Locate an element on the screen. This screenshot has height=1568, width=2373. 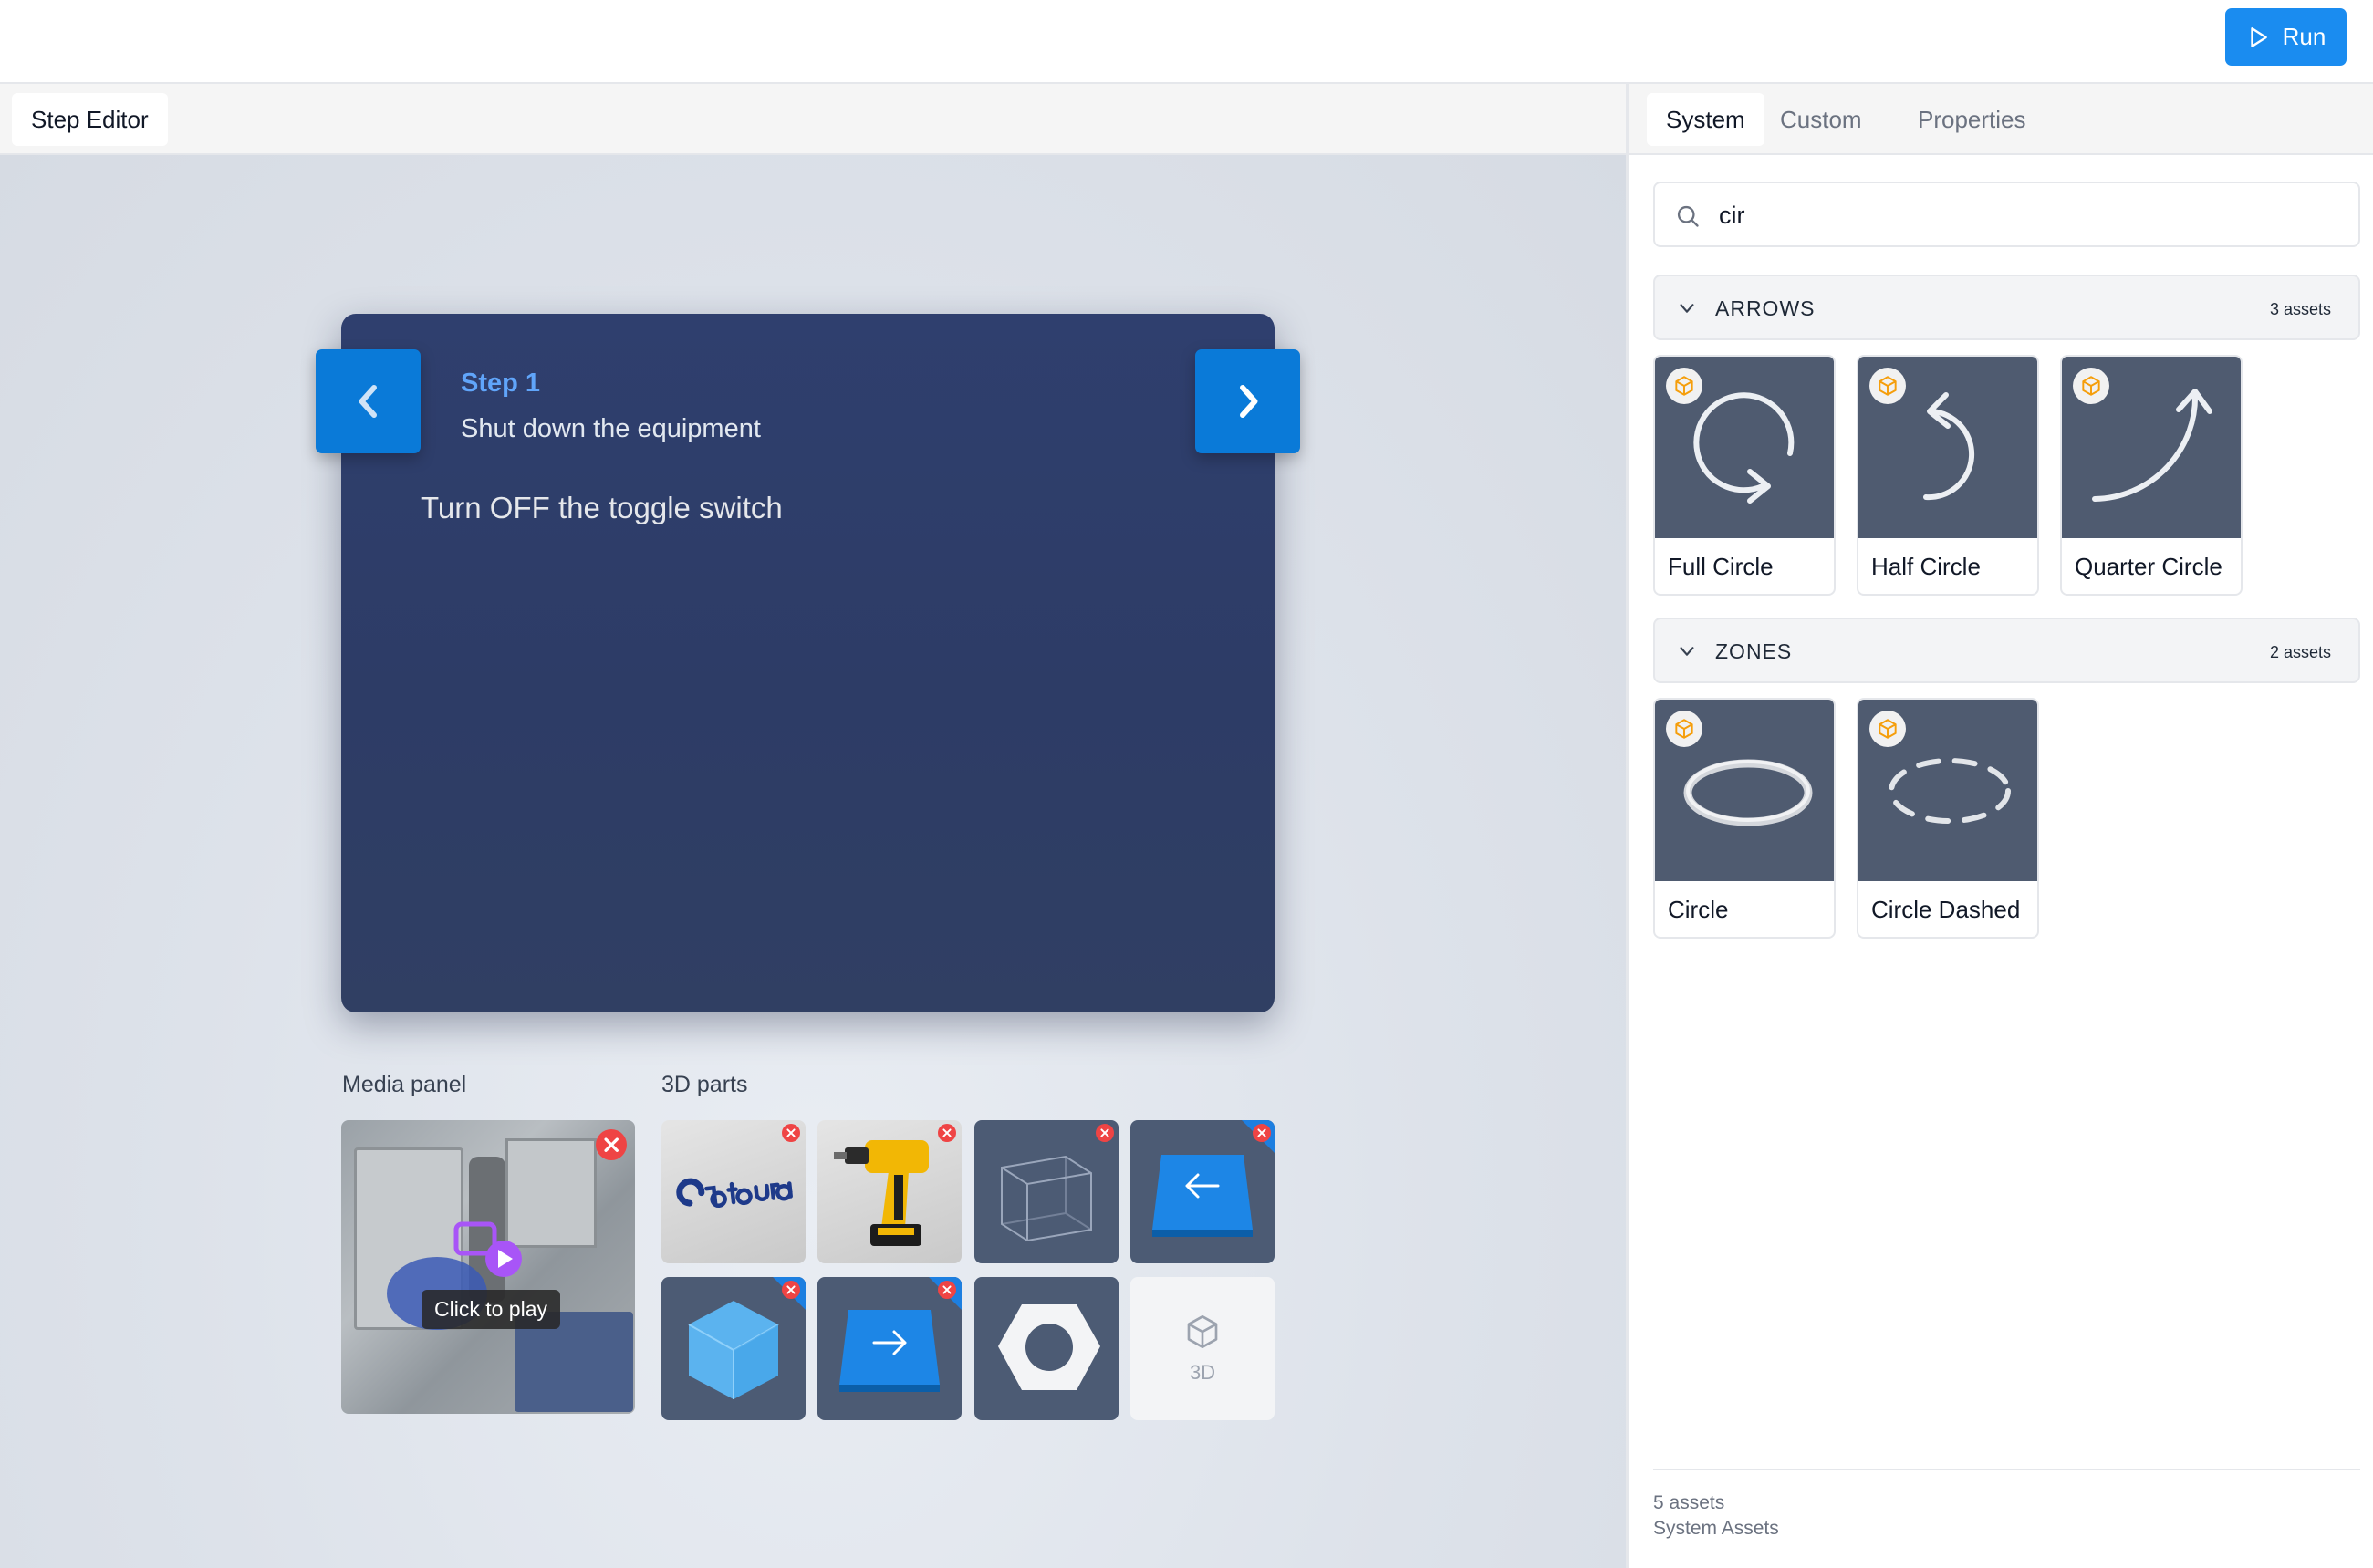
run-button-label: Run is located at coordinates (2304, 36).